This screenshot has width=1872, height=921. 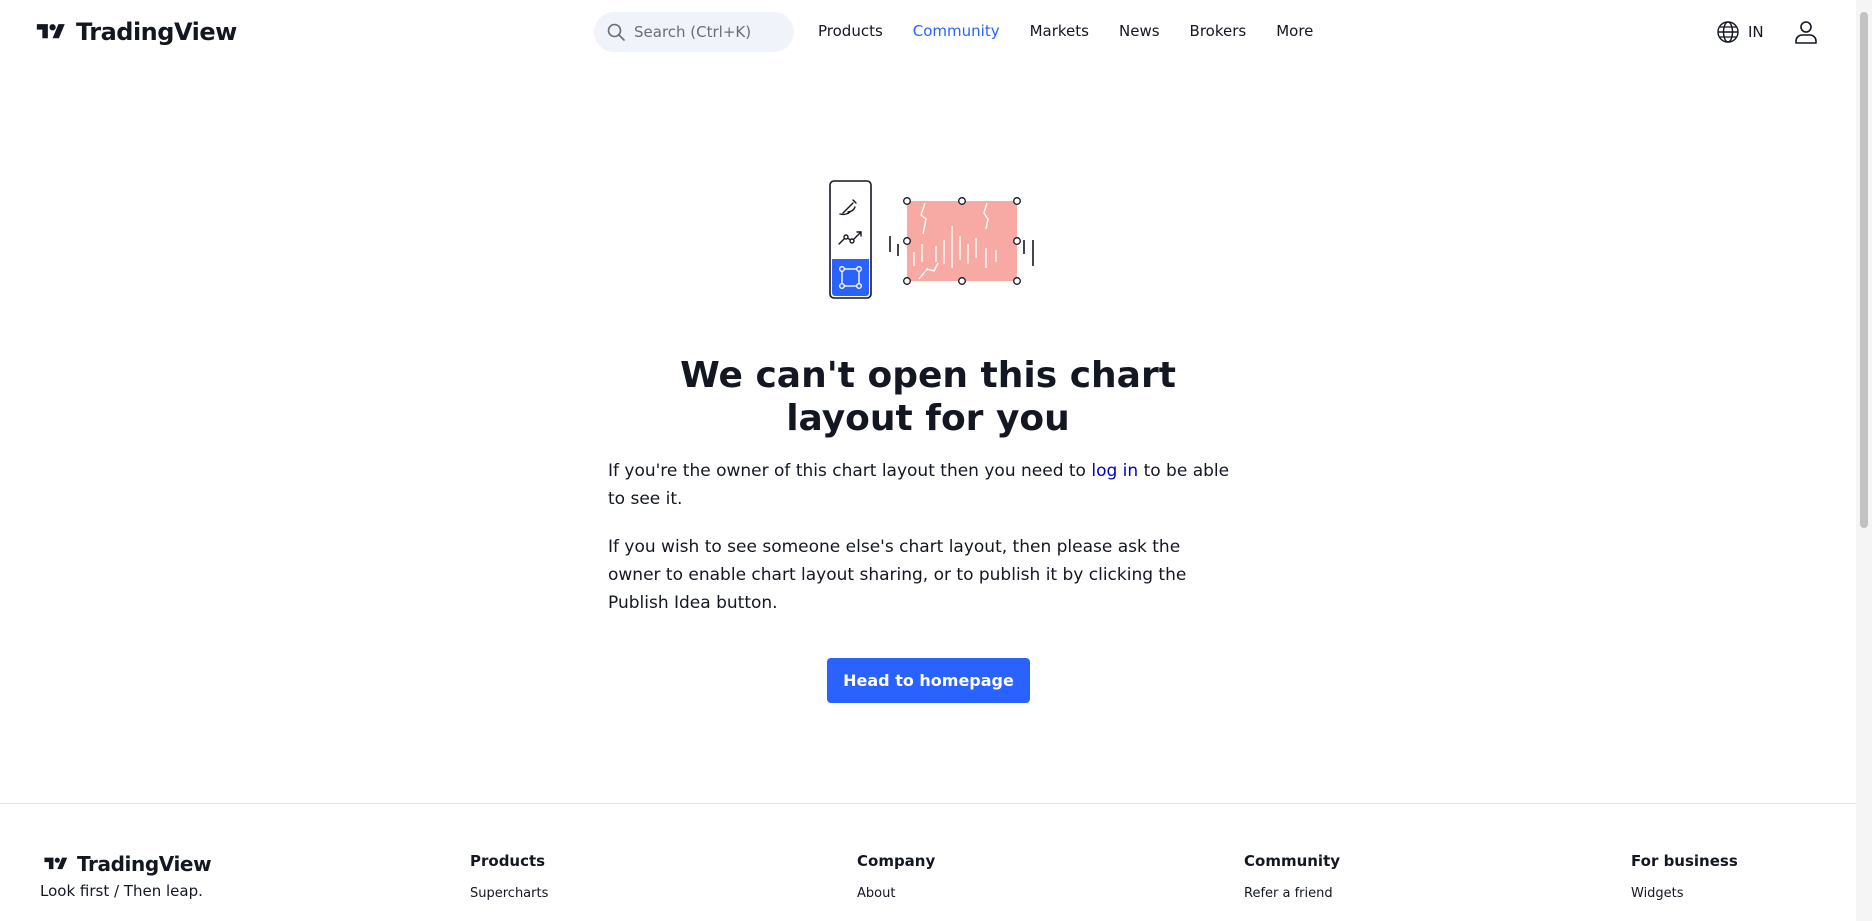 I want to click on language-selector: IN, so click(x=1740, y=32).